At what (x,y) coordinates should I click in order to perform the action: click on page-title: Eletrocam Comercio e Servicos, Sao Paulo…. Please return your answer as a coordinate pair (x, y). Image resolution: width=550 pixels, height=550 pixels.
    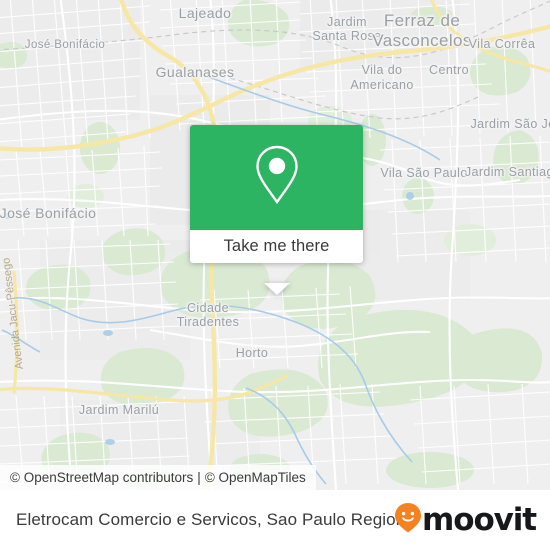
    Looking at the image, I should click on (211, 519).